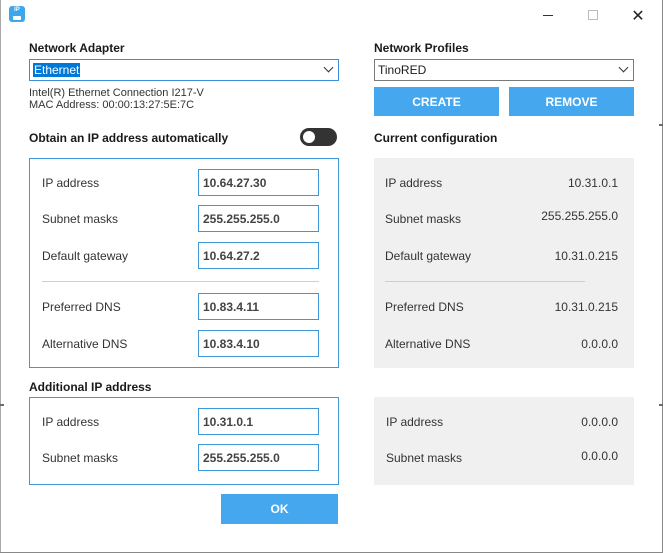 Image resolution: width=663 pixels, height=553 pixels. I want to click on current-ip-address-label: IP address, so click(414, 183).